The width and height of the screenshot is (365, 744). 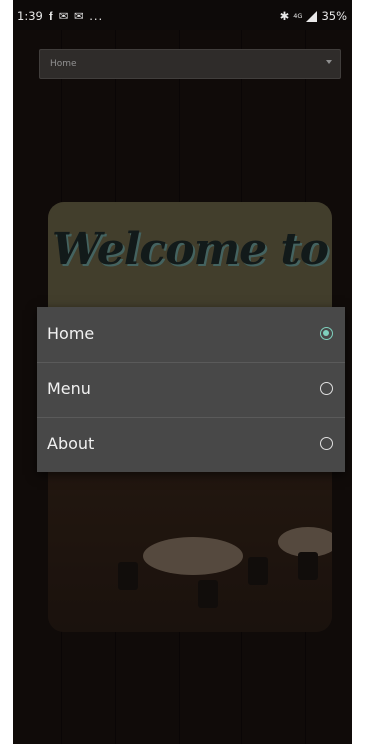 What do you see at coordinates (69, 388) in the screenshot?
I see `menu-item-label: Menu` at bounding box center [69, 388].